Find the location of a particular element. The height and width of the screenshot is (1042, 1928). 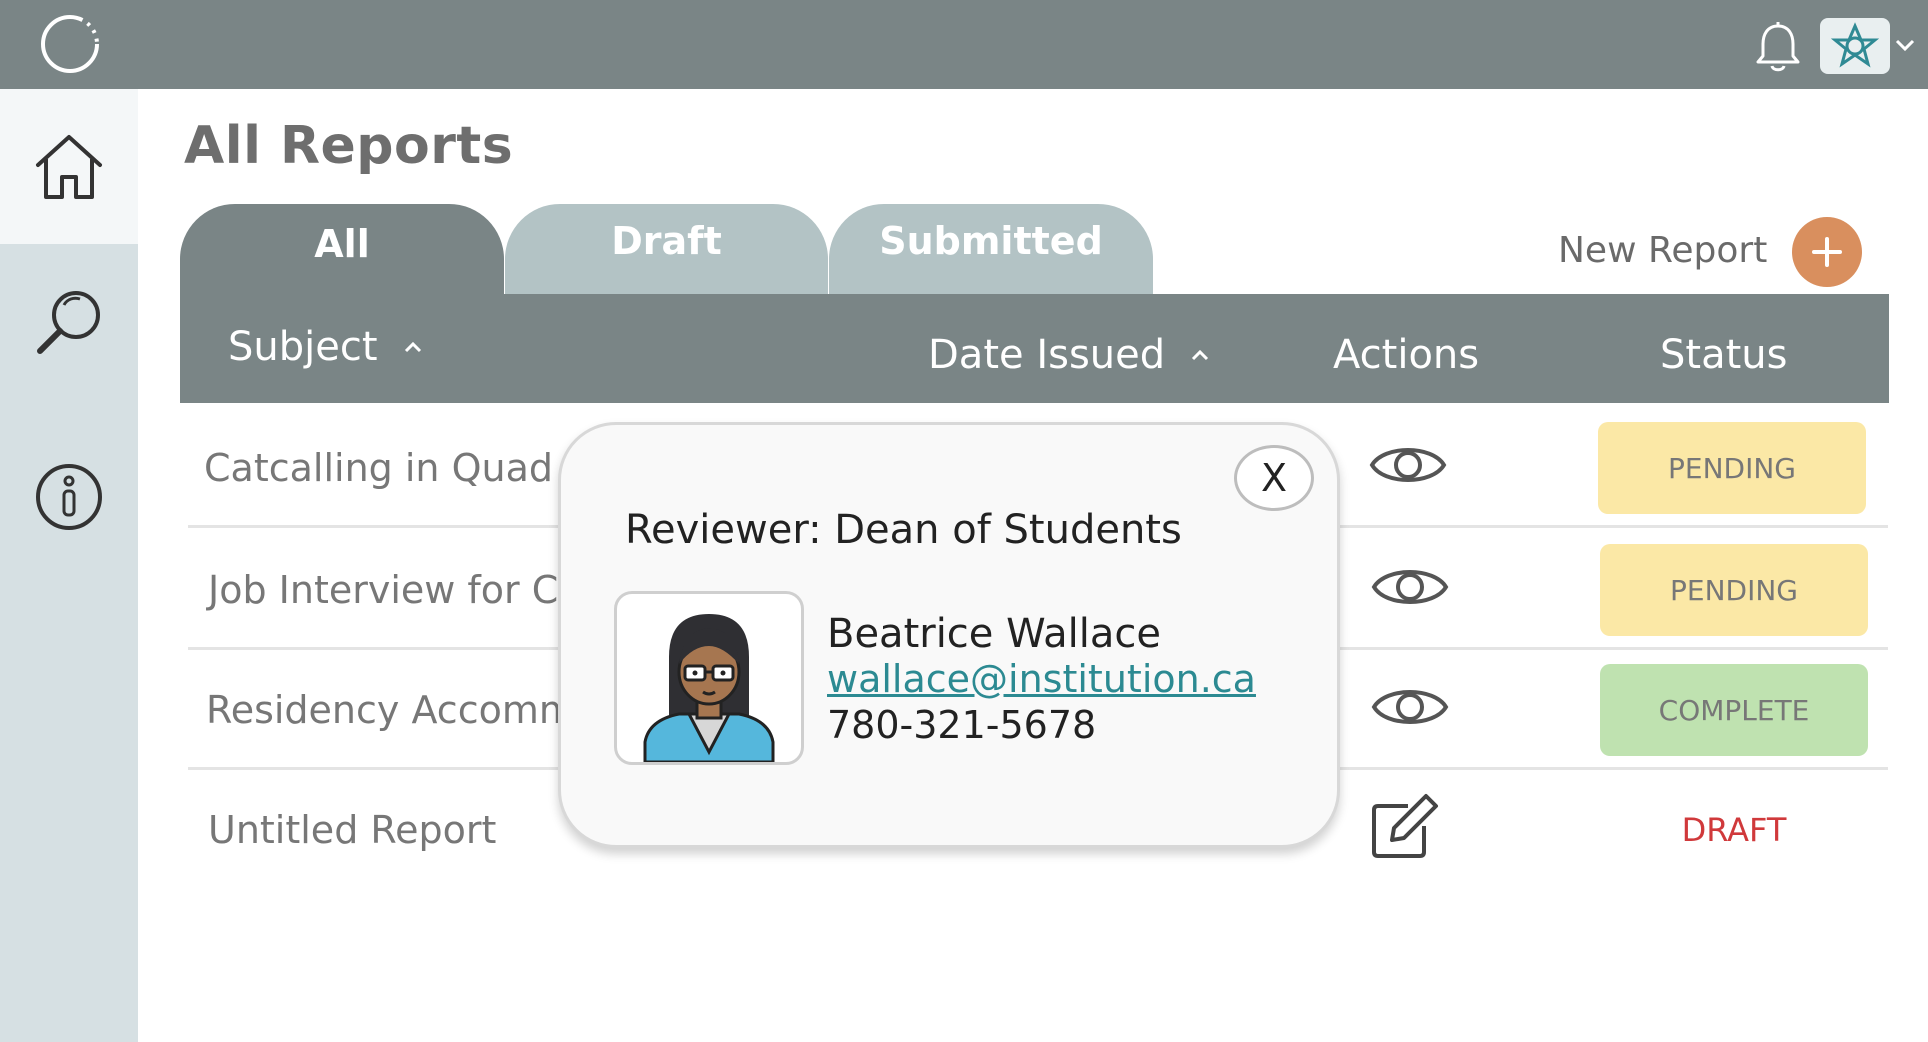

top-bar is located at coordinates (964, 44).